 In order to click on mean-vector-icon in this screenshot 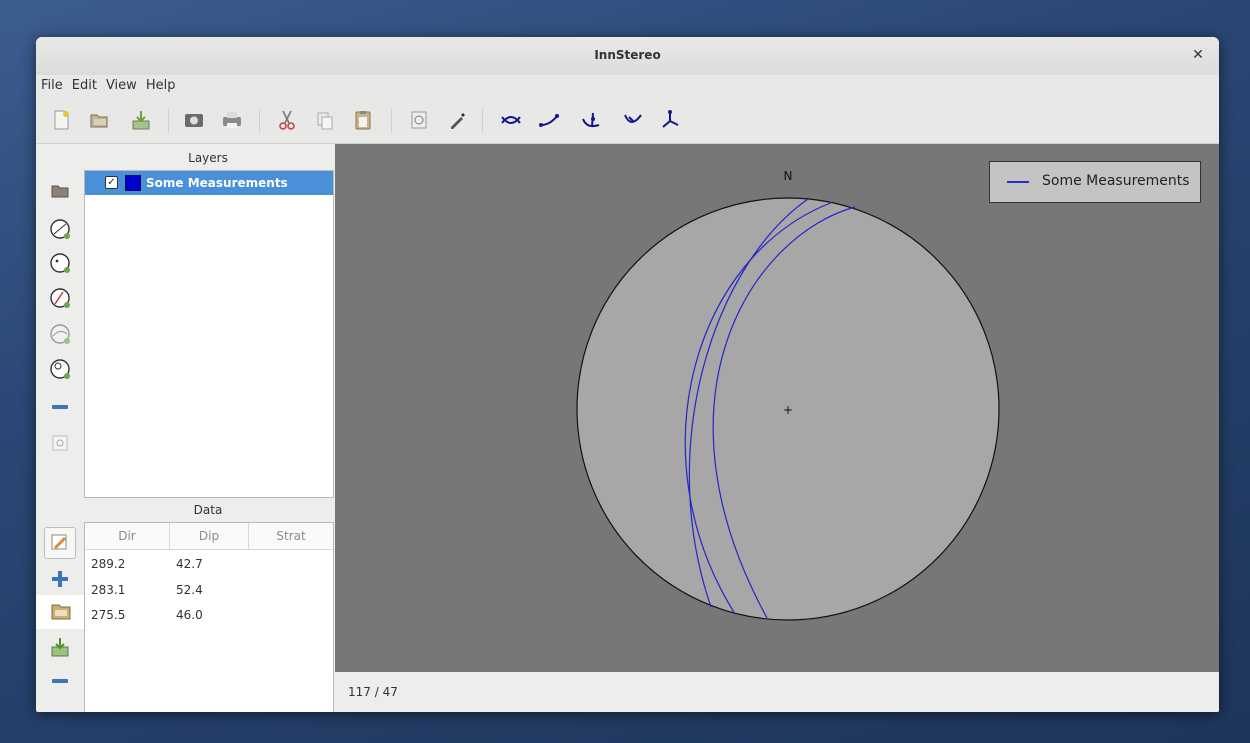, I will do `click(591, 120)`.